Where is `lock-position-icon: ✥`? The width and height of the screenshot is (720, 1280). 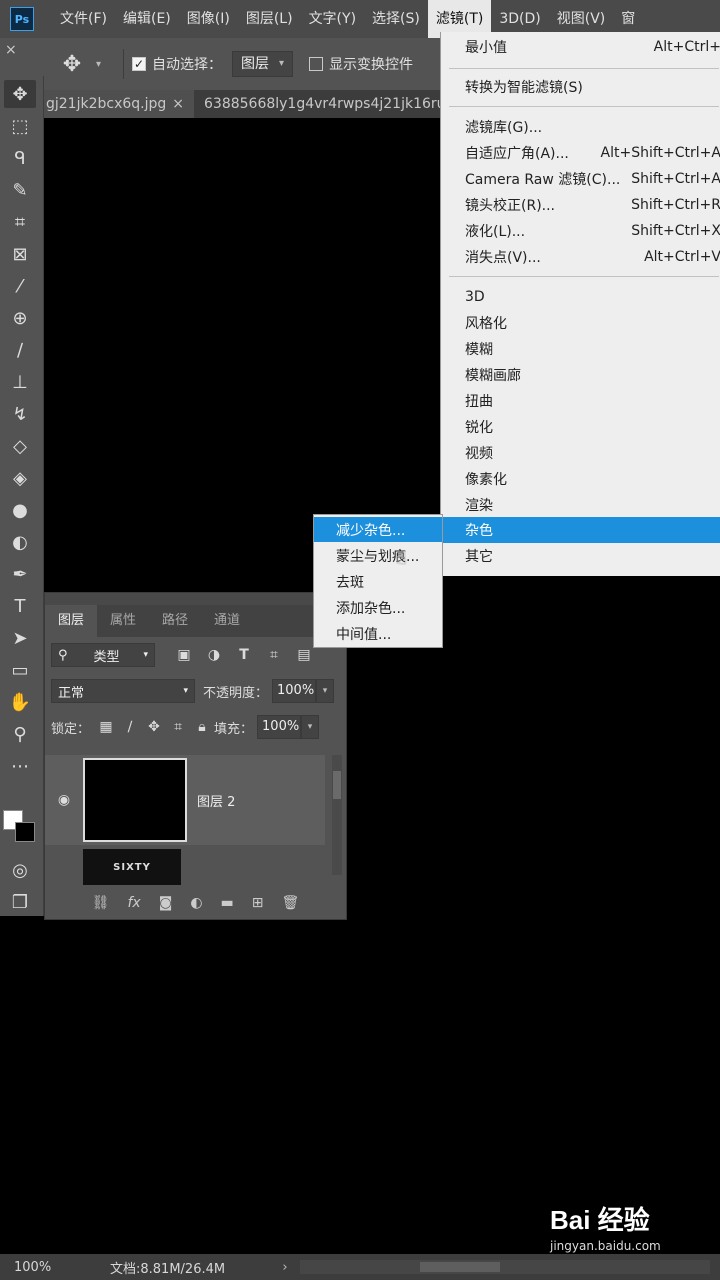
lock-position-icon: ✥ is located at coordinates (154, 727).